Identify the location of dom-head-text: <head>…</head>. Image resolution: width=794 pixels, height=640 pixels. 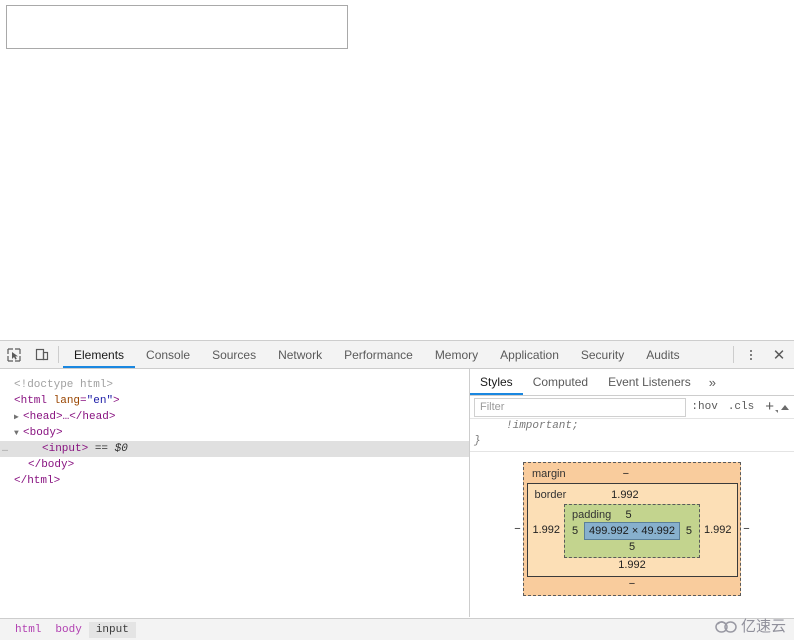
(69, 417).